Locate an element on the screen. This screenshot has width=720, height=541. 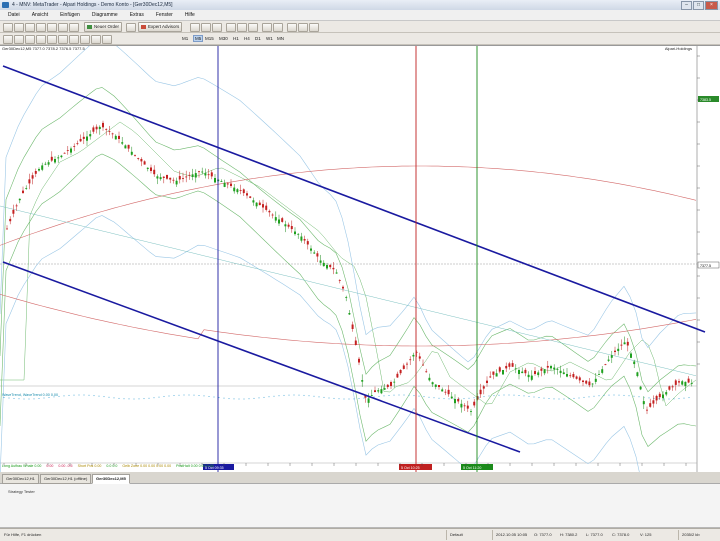
zoom-out-button is located at coordinates (242, 27).